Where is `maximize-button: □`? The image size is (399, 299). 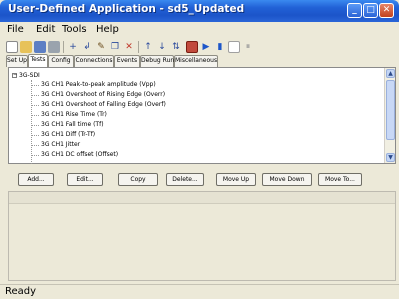
maximize-button: □ is located at coordinates (370, 10).